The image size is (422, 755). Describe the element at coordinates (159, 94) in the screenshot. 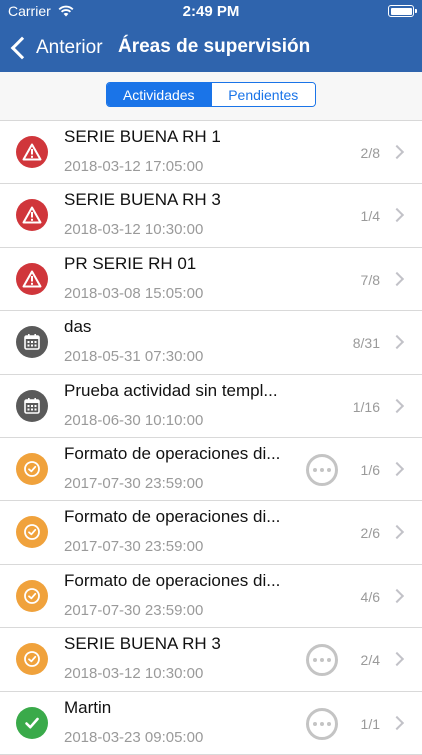

I see `tab-actividades: Actividades` at that location.